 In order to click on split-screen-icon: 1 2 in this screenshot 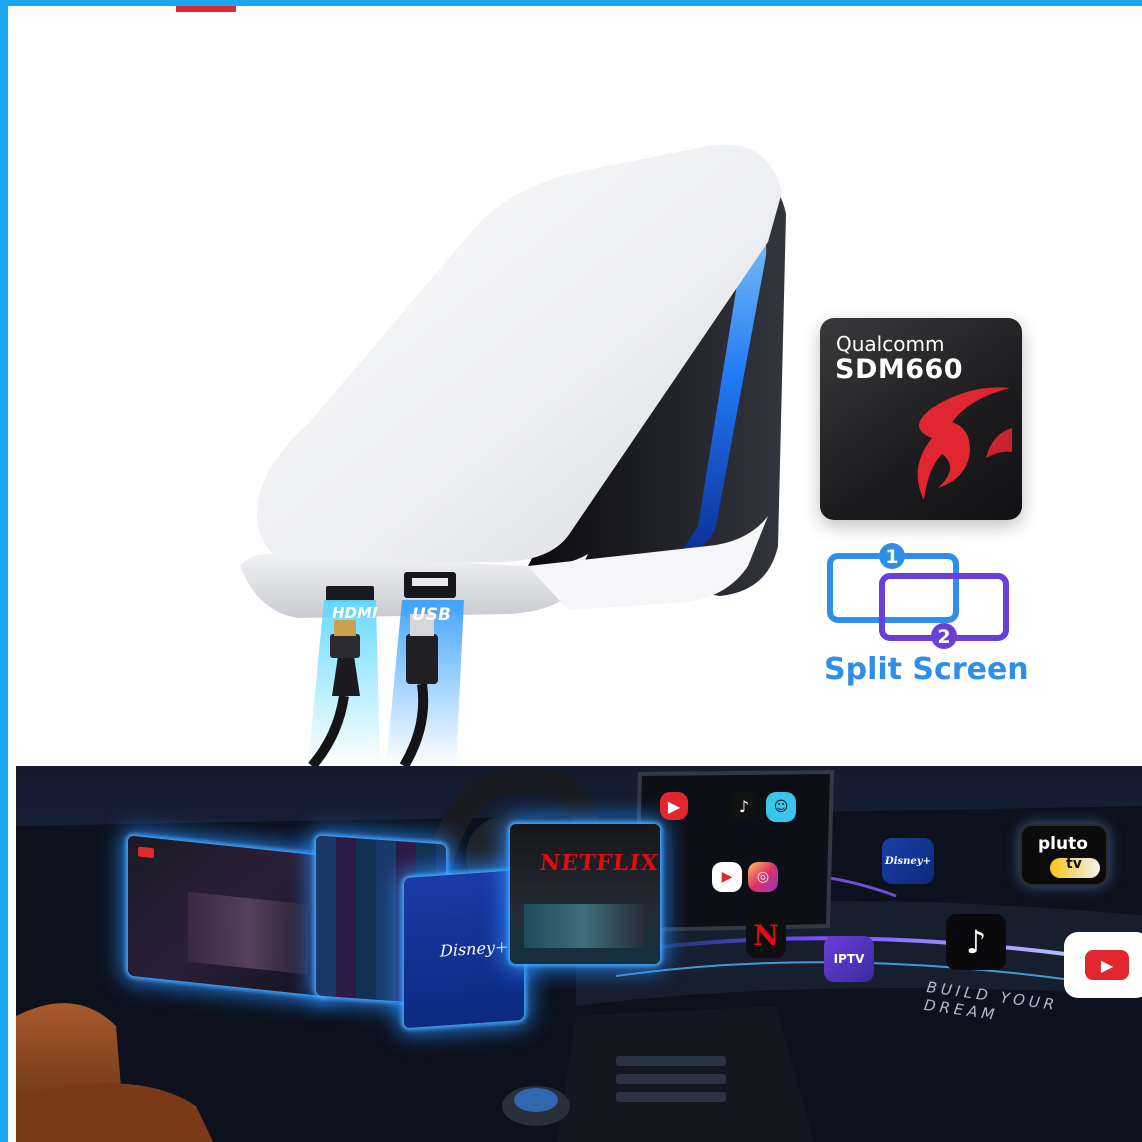, I will do `click(918, 596)`.